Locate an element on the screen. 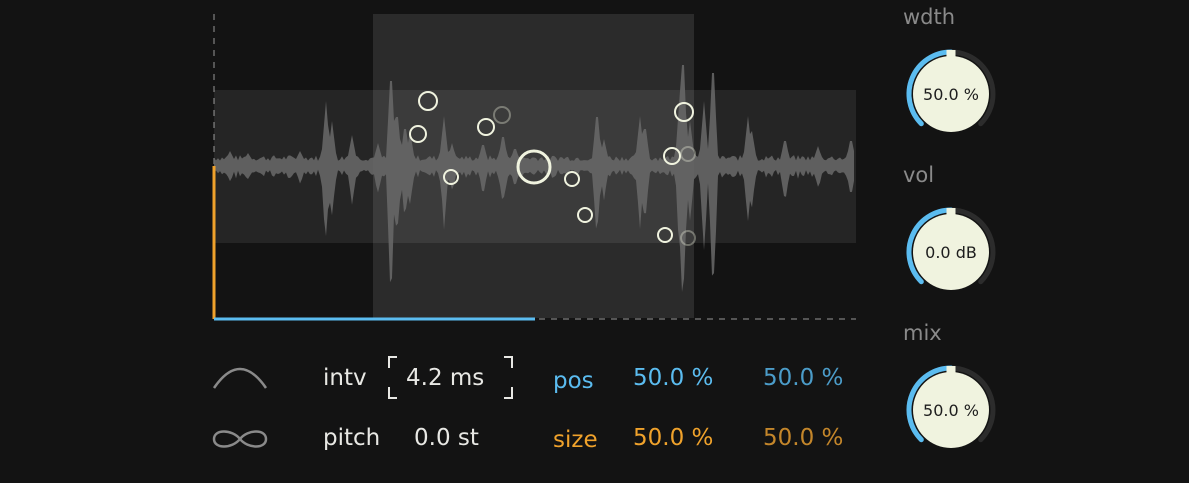 This screenshot has height=483, width=1189. knob-group: 50.0 % 0.0 dB 50.0 % is located at coordinates (951, 248).